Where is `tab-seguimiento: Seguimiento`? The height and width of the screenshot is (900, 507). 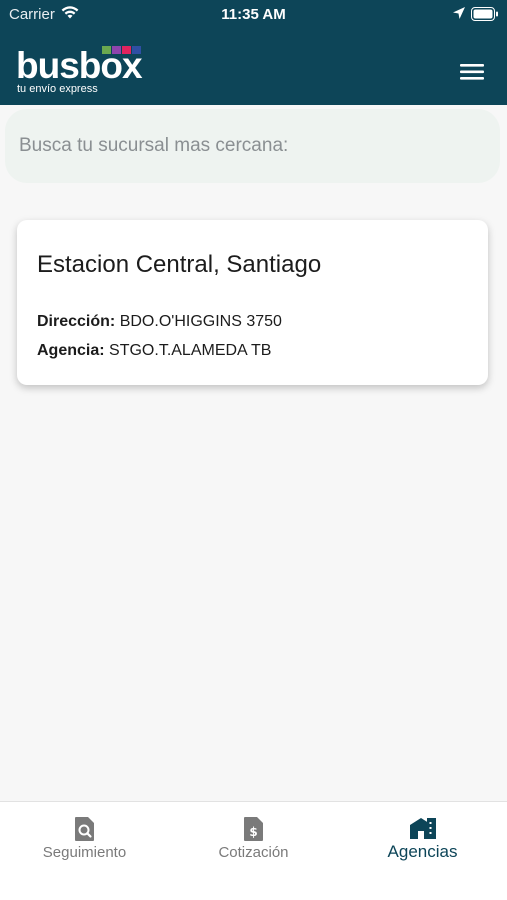 tab-seguimiento: Seguimiento is located at coordinates (84, 837).